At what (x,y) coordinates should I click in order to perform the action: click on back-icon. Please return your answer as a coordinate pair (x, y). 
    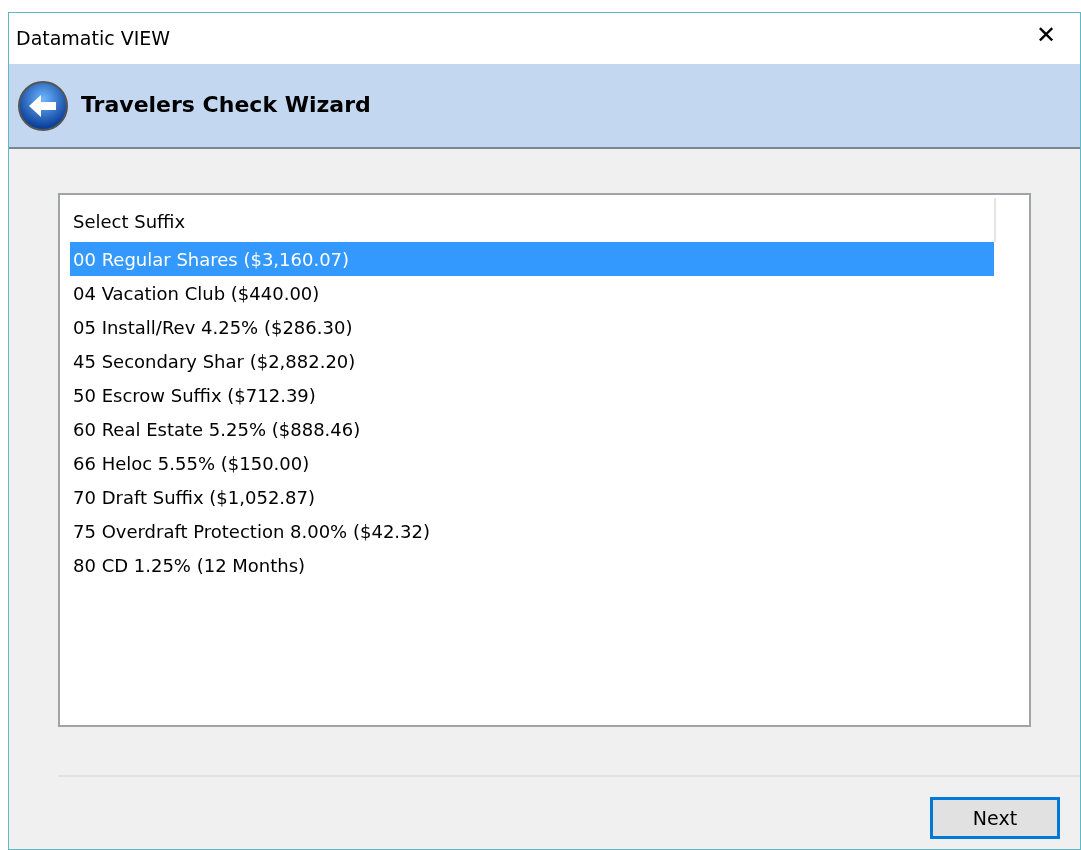
    Looking at the image, I should click on (43, 105).